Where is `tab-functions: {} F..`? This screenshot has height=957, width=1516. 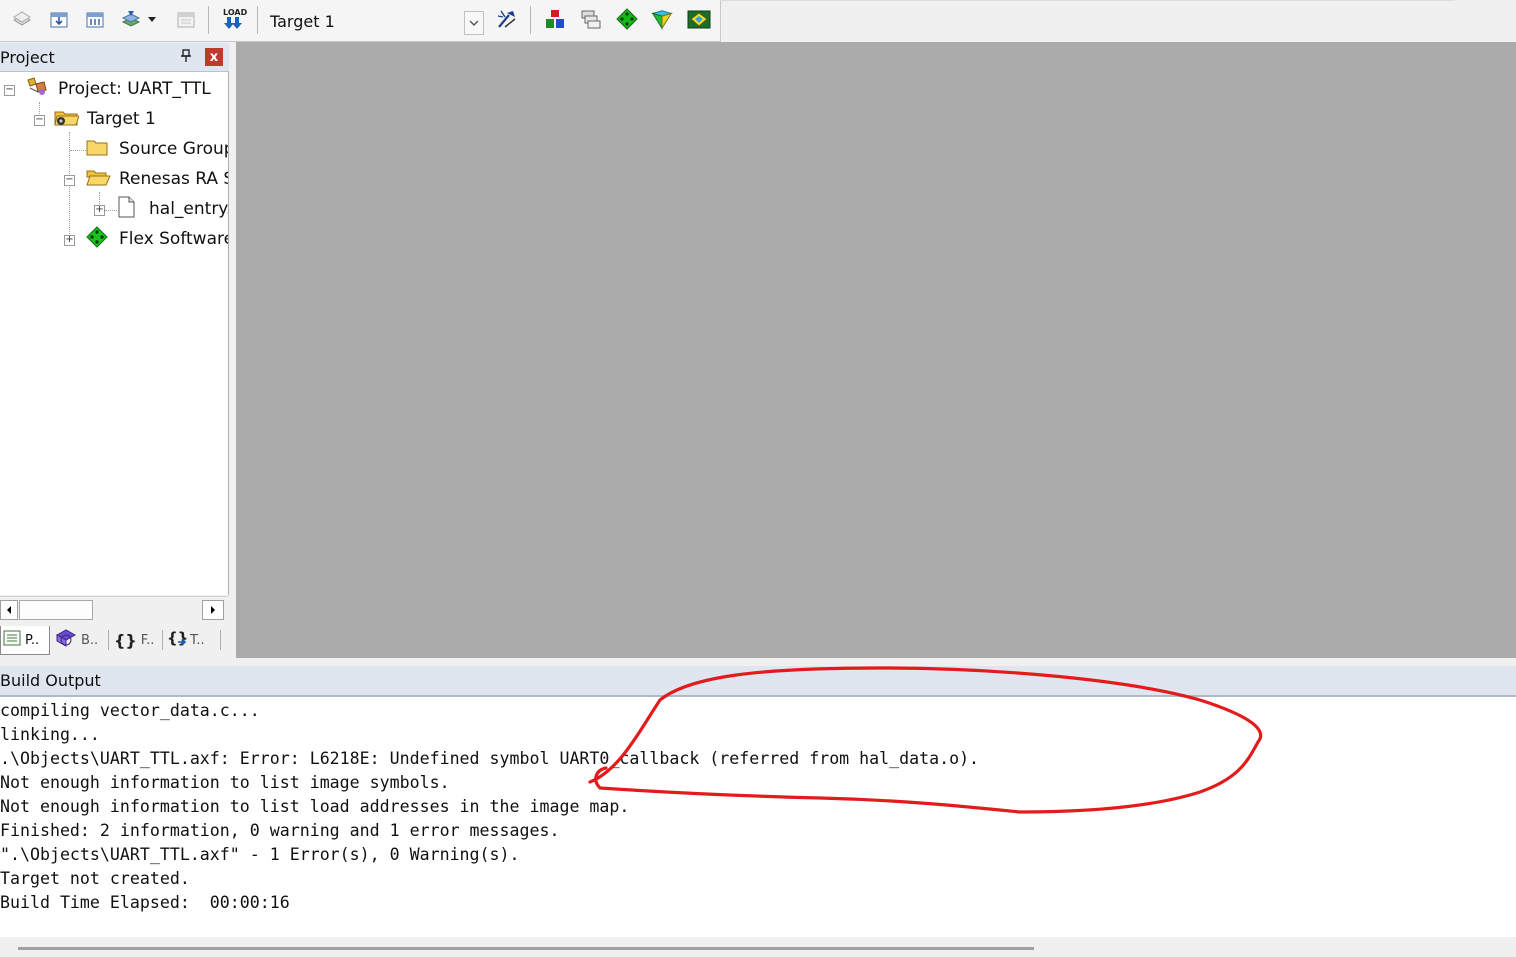 tab-functions: {} F.. is located at coordinates (137, 640).